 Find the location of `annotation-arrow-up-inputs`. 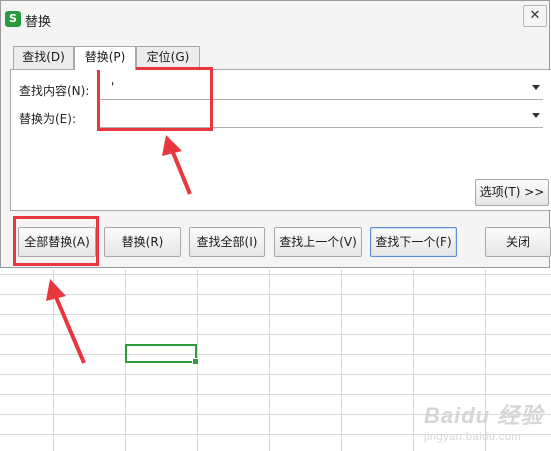

annotation-arrow-up-inputs is located at coordinates (177, 165).